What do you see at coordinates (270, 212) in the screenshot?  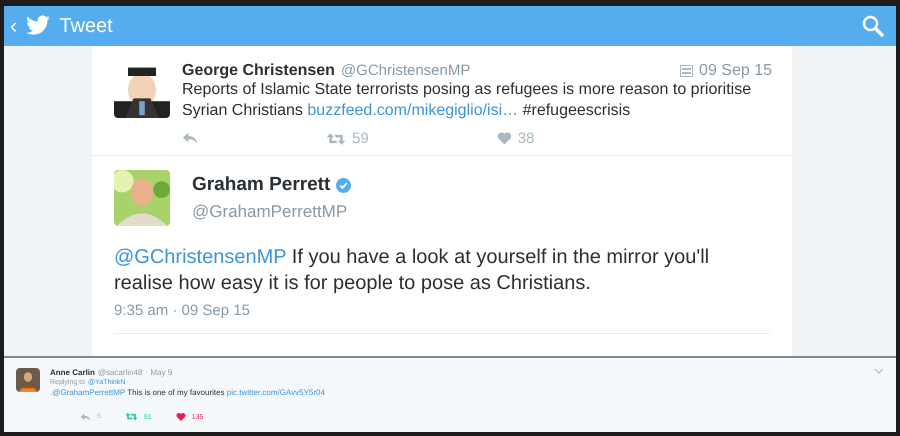 I see `author-handle: @GrahamPerrettMP` at bounding box center [270, 212].